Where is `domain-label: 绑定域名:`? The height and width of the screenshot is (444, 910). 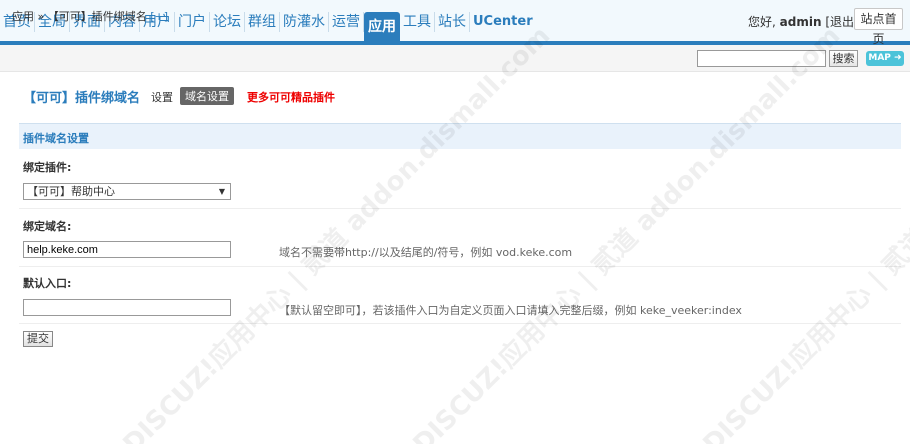
domain-label: 绑定域名: is located at coordinates (47, 226).